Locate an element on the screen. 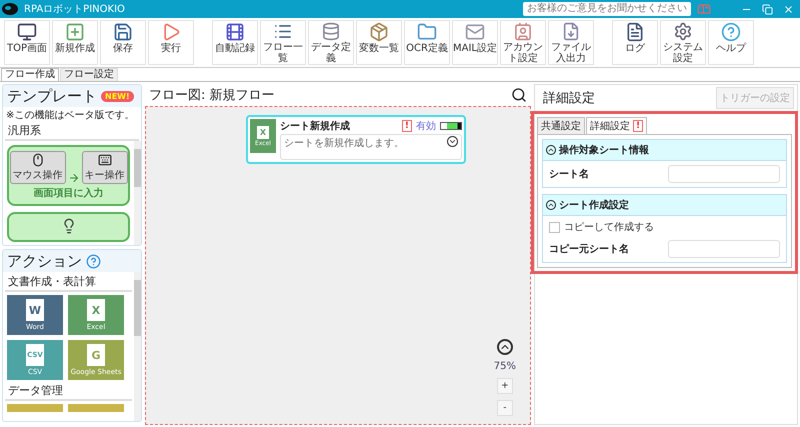 This screenshot has width=800, height=427. database-icon is located at coordinates (331, 31).